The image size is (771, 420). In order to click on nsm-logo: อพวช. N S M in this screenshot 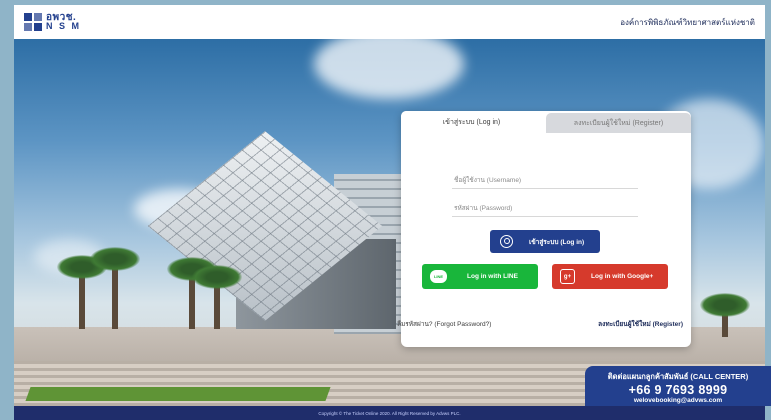, I will do `click(52, 22)`.